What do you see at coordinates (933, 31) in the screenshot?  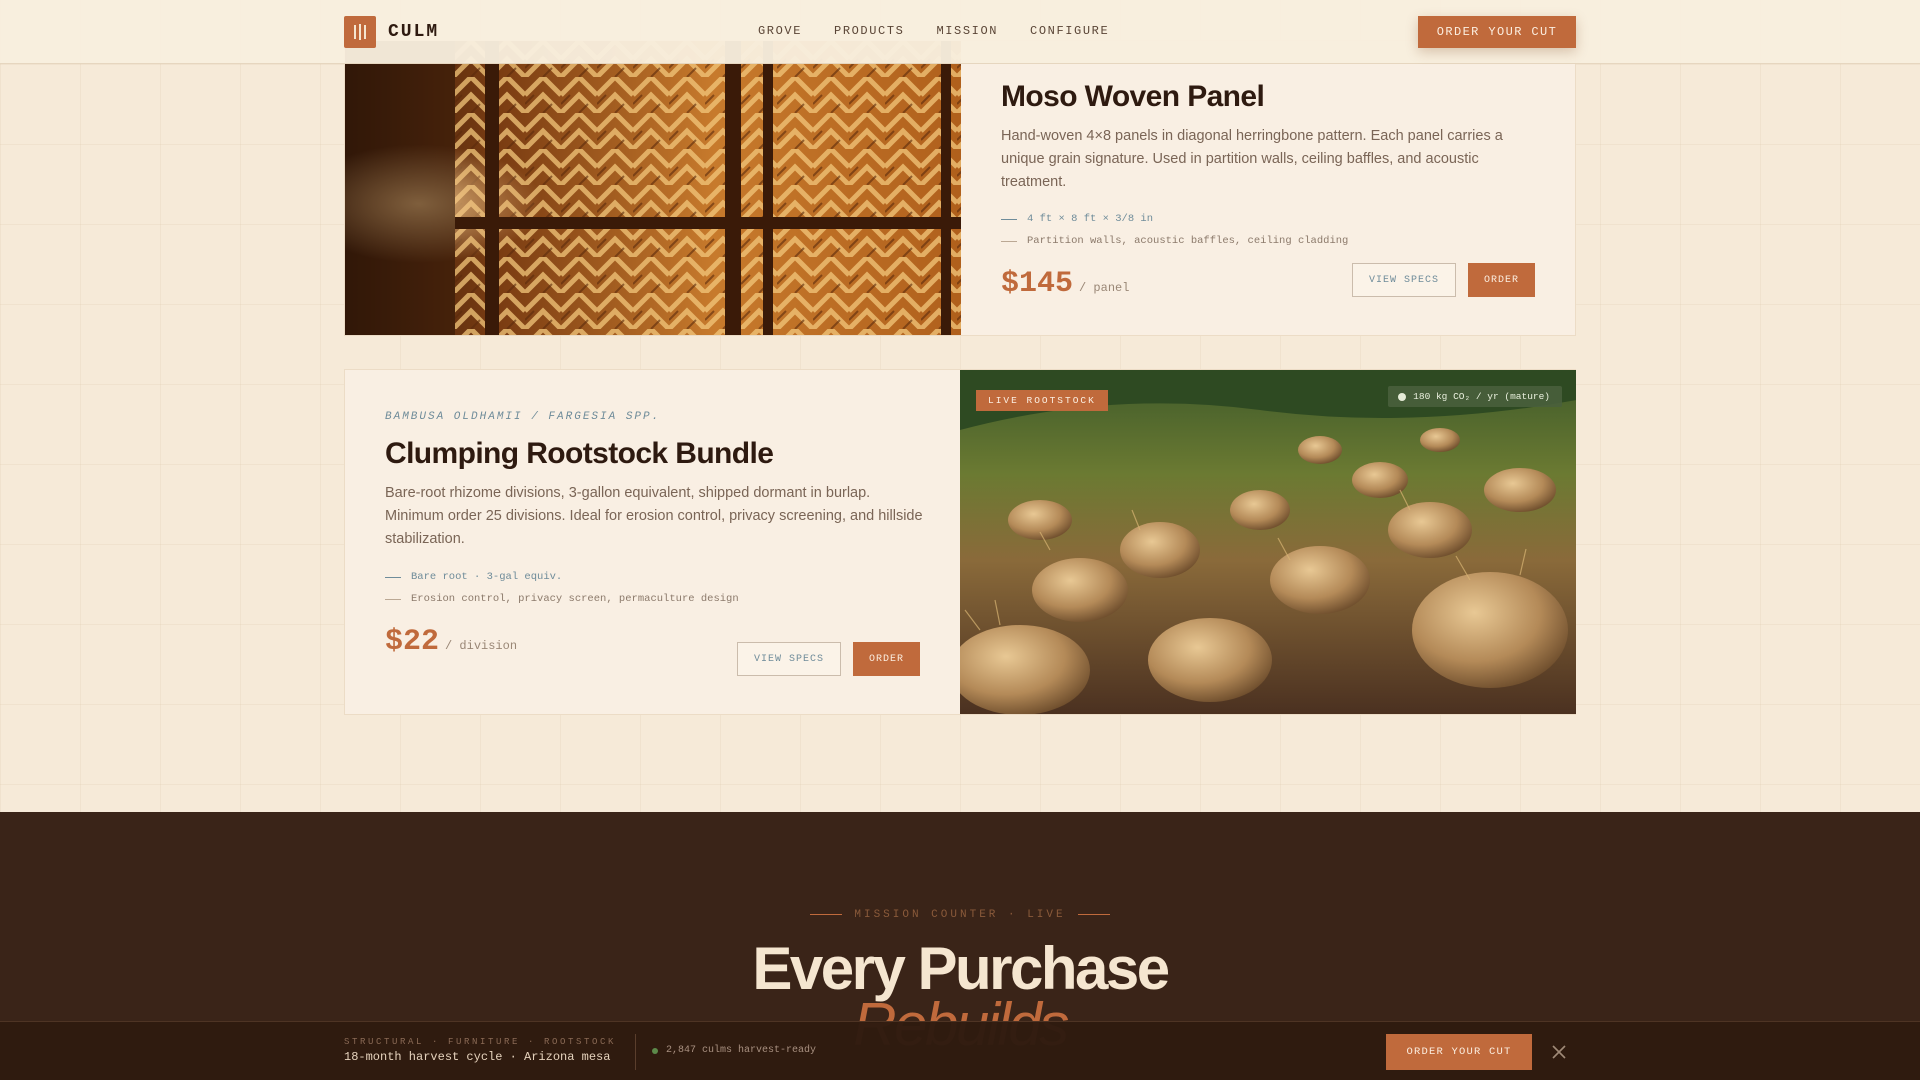 I see `main-nav: GROVE PRODUCTS MISSION CONFIGURE` at bounding box center [933, 31].